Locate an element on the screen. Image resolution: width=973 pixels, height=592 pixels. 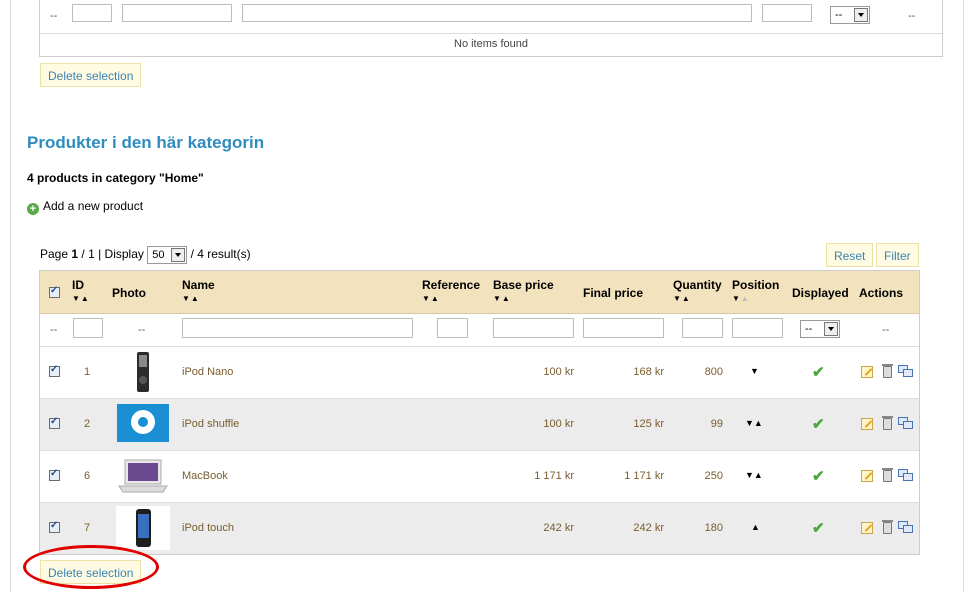
reset-button: Reset is located at coordinates (850, 255).